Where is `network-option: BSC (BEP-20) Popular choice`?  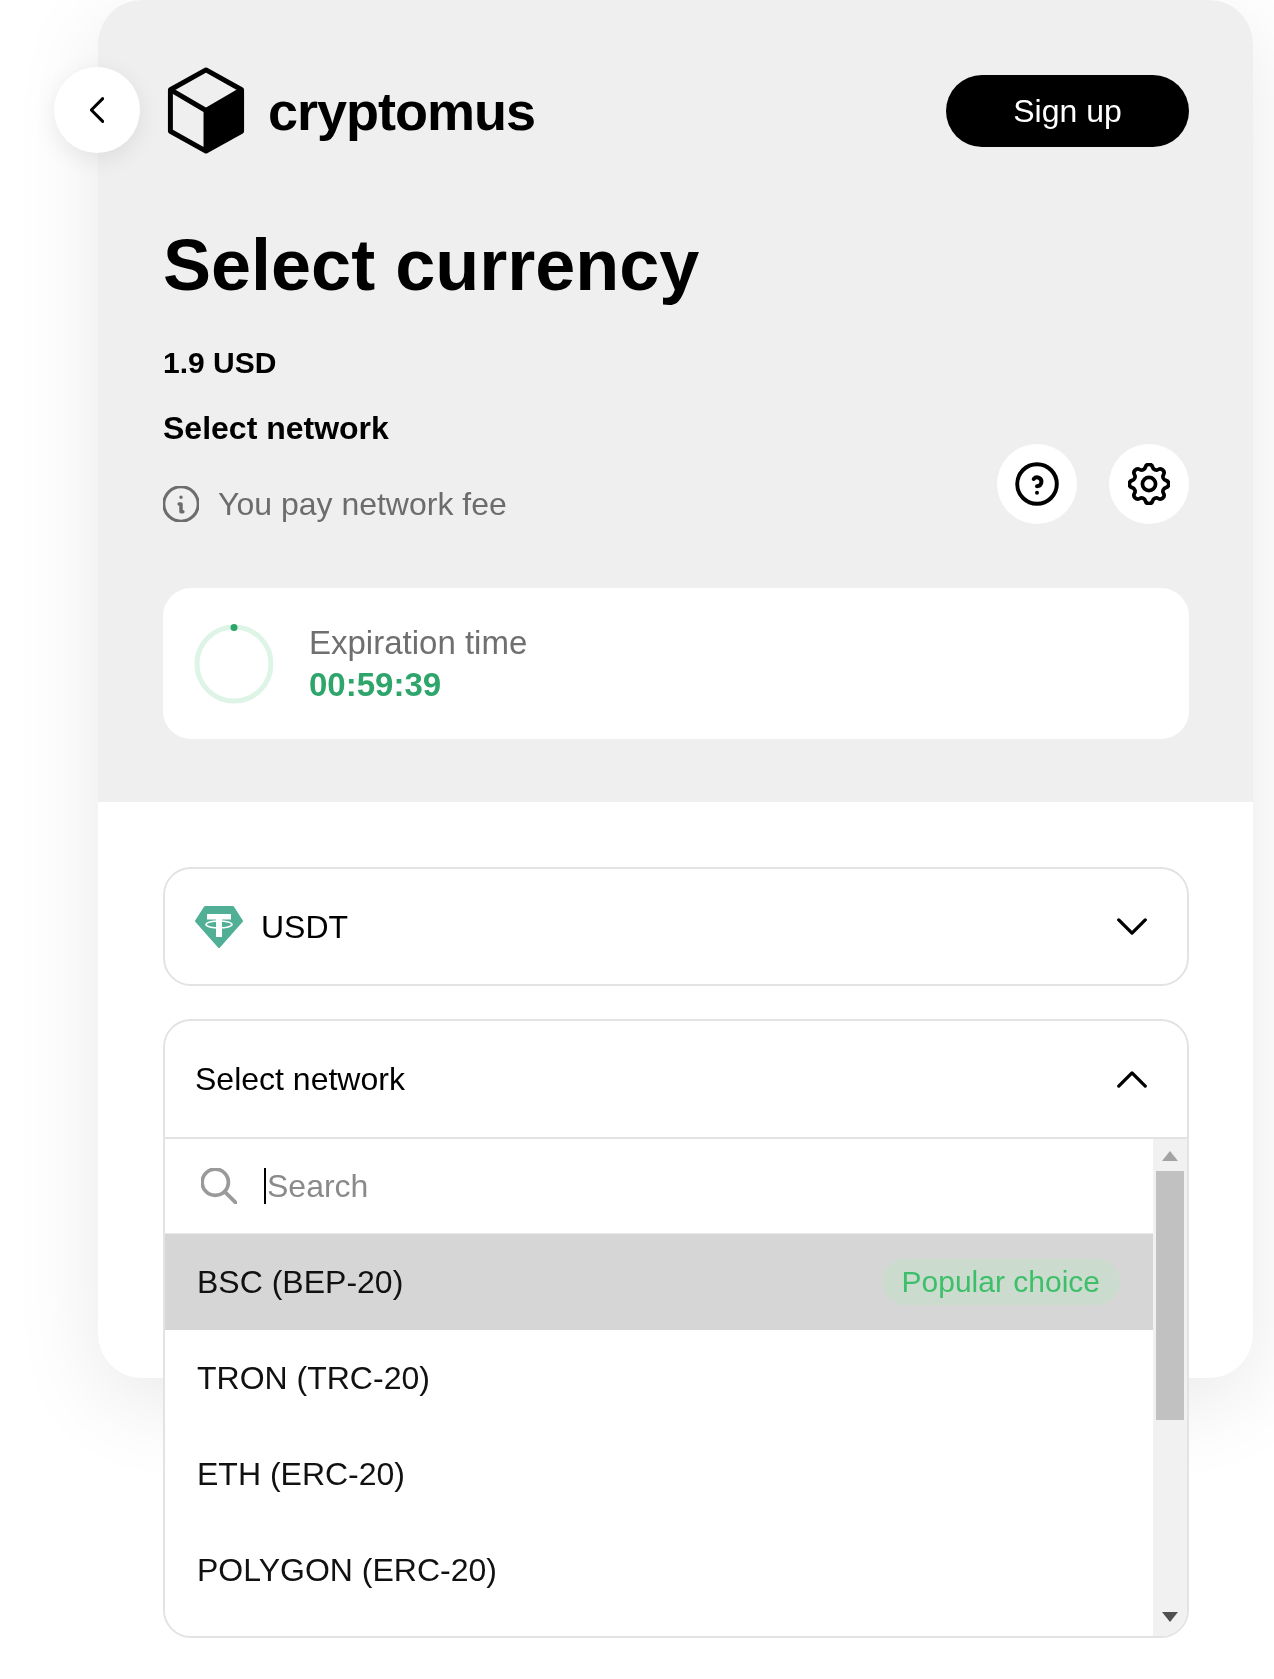
network-option: BSC (BEP-20) Popular choice is located at coordinates (659, 1282).